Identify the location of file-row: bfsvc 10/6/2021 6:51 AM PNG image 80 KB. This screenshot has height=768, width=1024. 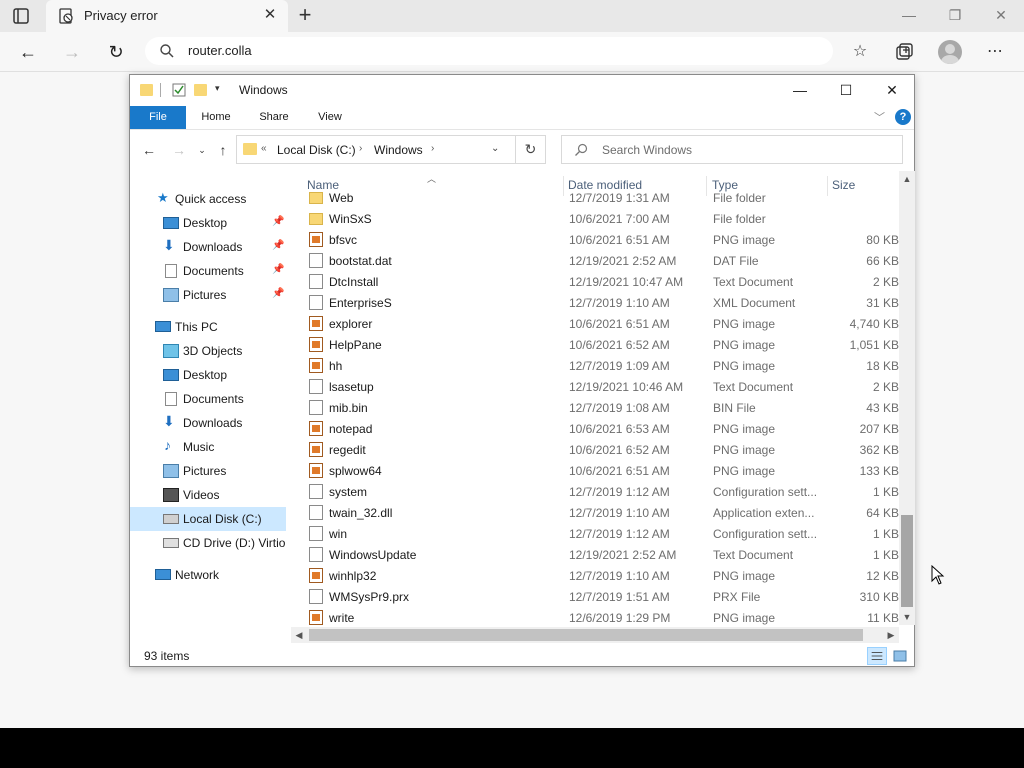
(596, 239).